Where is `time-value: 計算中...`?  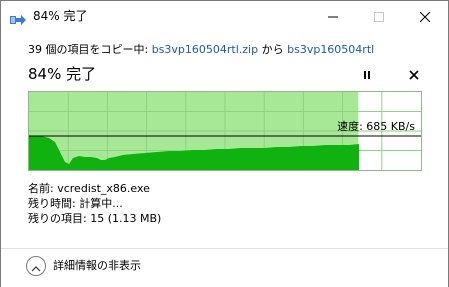 time-value: 計算中... is located at coordinates (101, 203).